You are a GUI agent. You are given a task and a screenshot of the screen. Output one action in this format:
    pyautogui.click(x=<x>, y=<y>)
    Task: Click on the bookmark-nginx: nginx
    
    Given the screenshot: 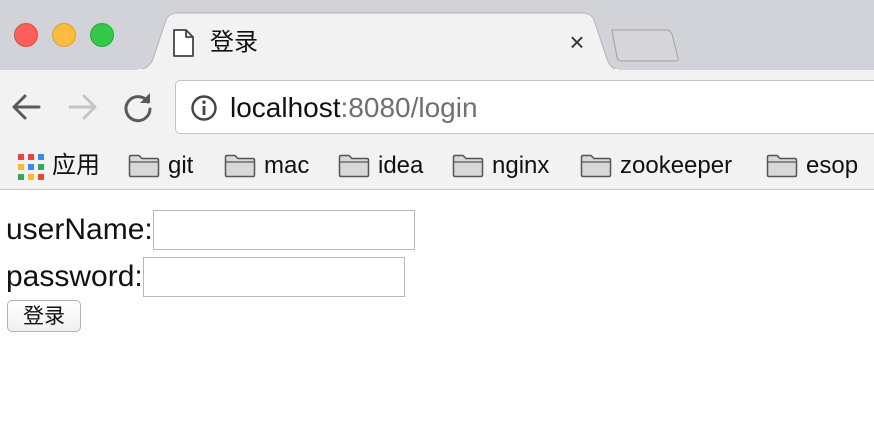 What is the action you would take?
    pyautogui.click(x=500, y=166)
    